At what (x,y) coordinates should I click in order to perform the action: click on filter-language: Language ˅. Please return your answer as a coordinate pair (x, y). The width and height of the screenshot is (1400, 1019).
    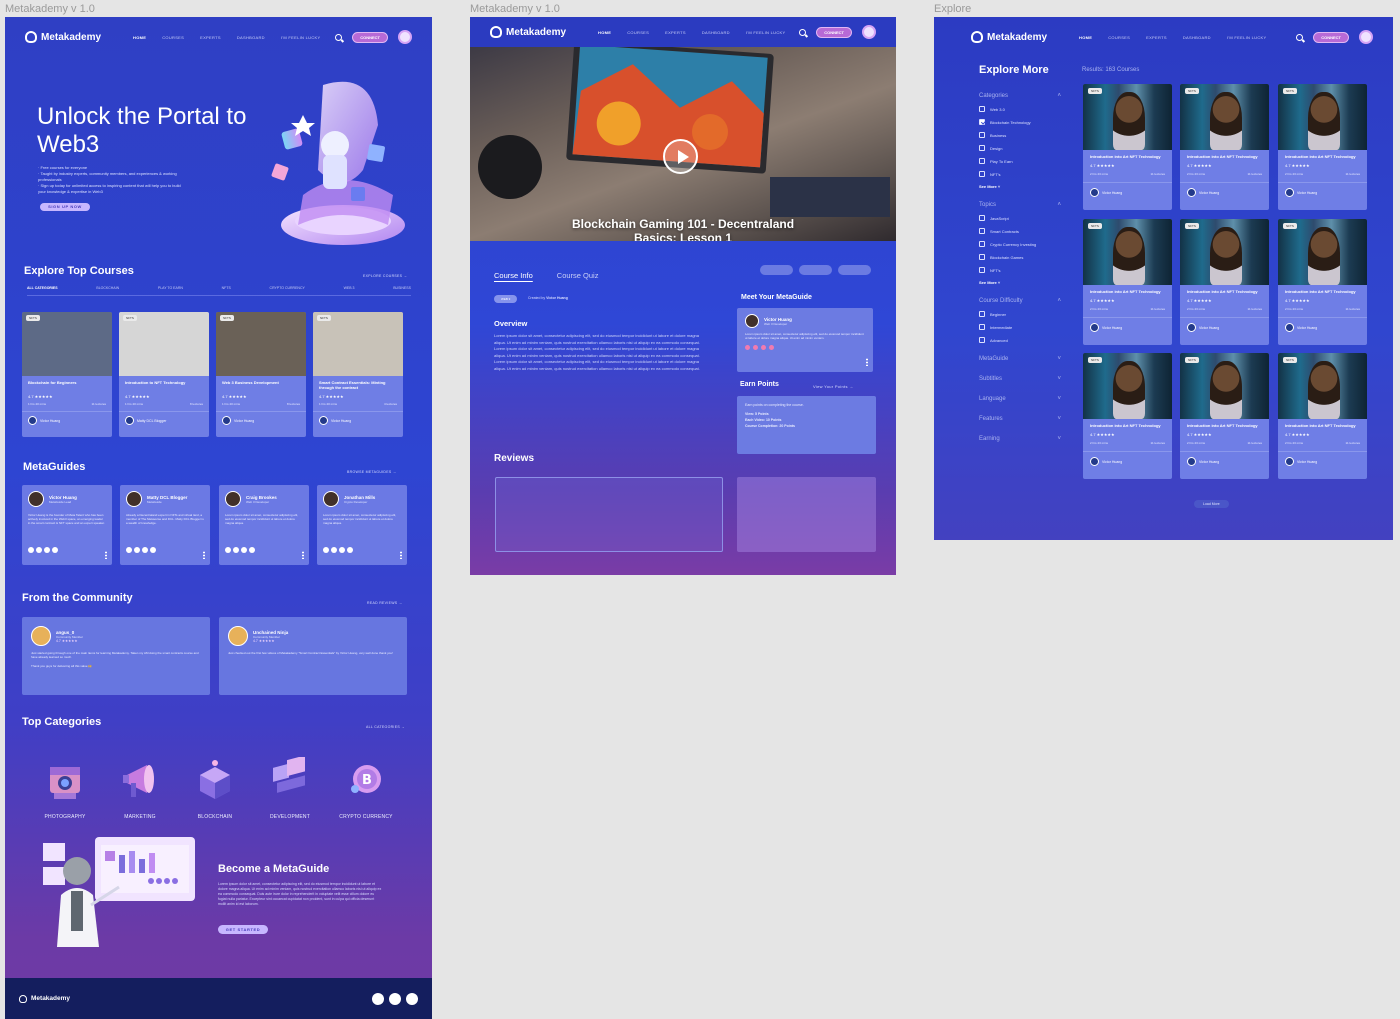
    Looking at the image, I should click on (1020, 399).